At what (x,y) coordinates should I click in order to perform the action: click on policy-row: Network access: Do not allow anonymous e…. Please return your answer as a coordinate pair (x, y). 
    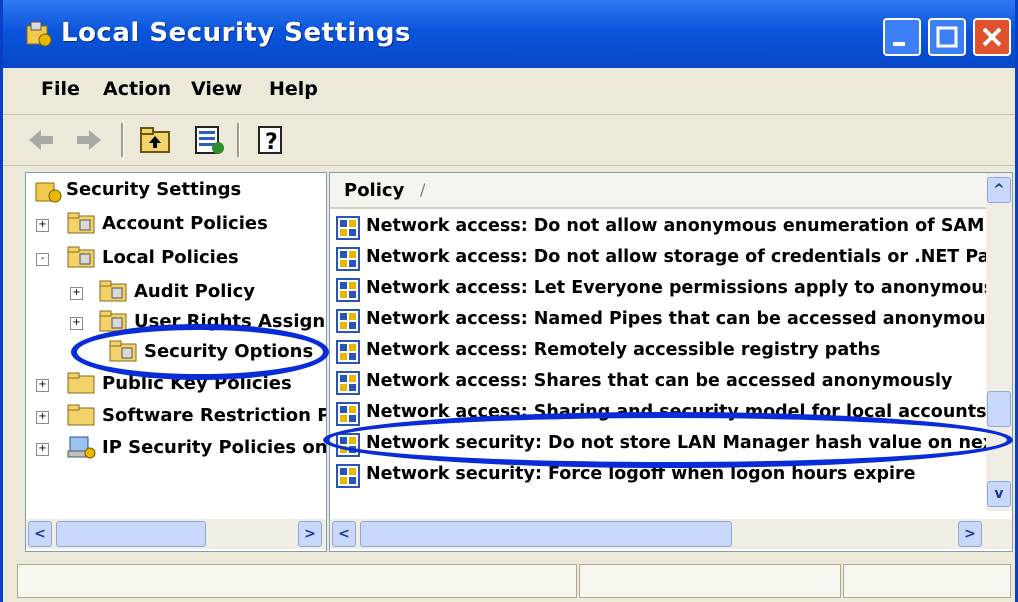
    Looking at the image, I should click on (666, 228).